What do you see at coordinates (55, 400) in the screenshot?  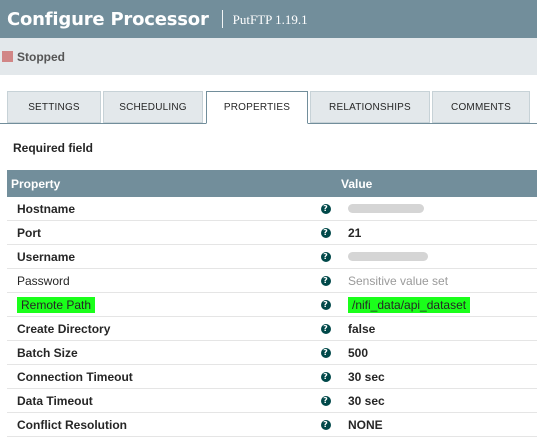 I see `property-name: Data Timeout` at bounding box center [55, 400].